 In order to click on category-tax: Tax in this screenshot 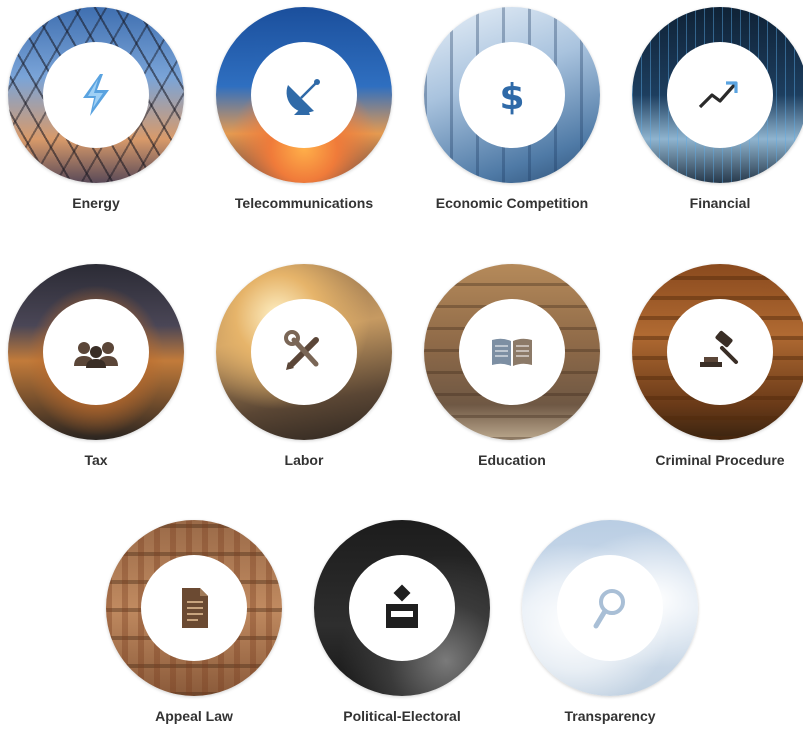, I will do `click(96, 371)`.